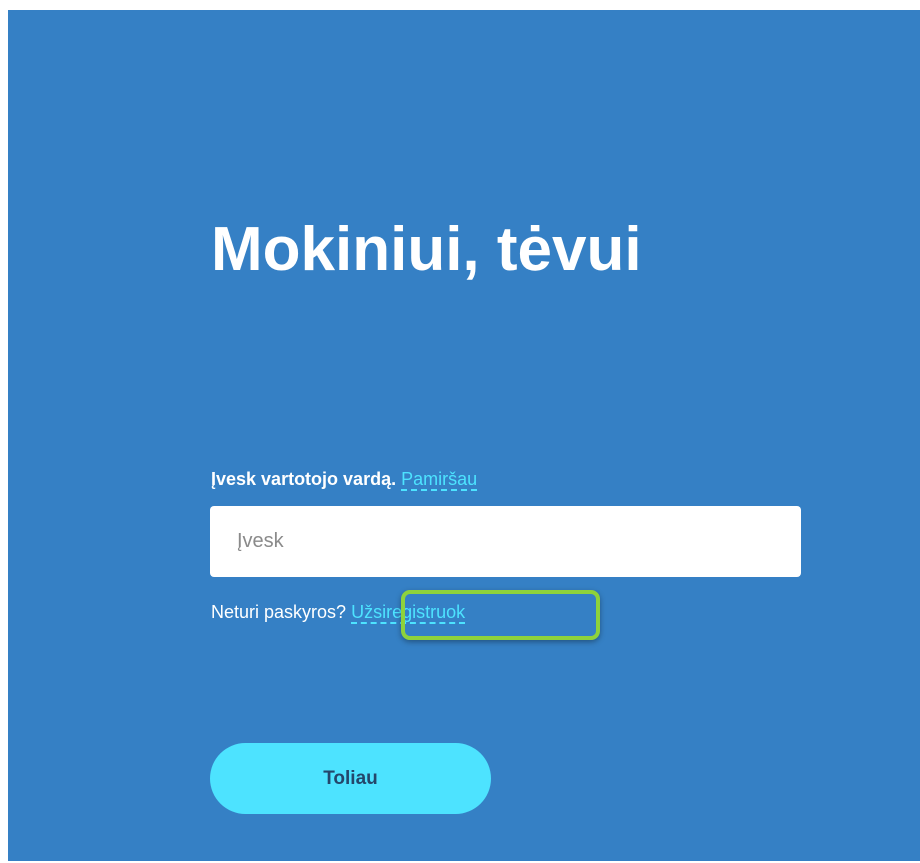  Describe the element at coordinates (426, 249) in the screenshot. I see `page-title: Mokiniui, tėvui` at that location.